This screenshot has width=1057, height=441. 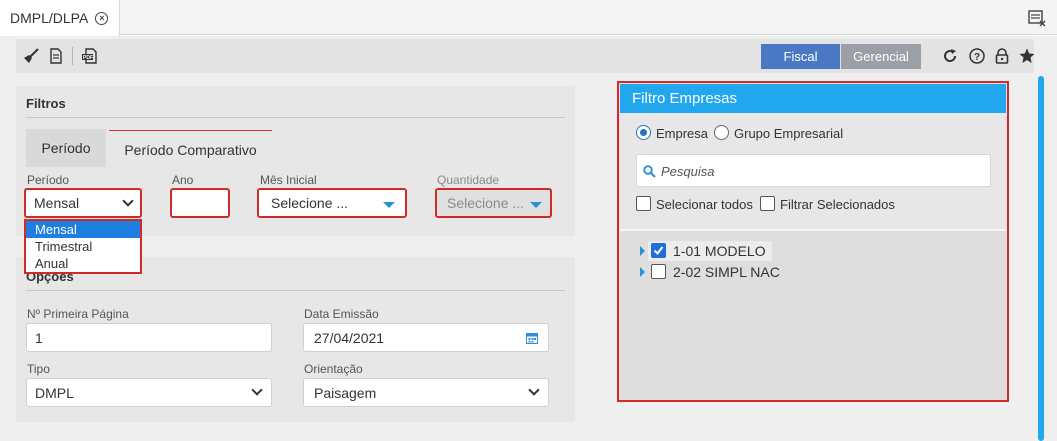 What do you see at coordinates (66, 148) in the screenshot?
I see `tab-periodo: Período` at bounding box center [66, 148].